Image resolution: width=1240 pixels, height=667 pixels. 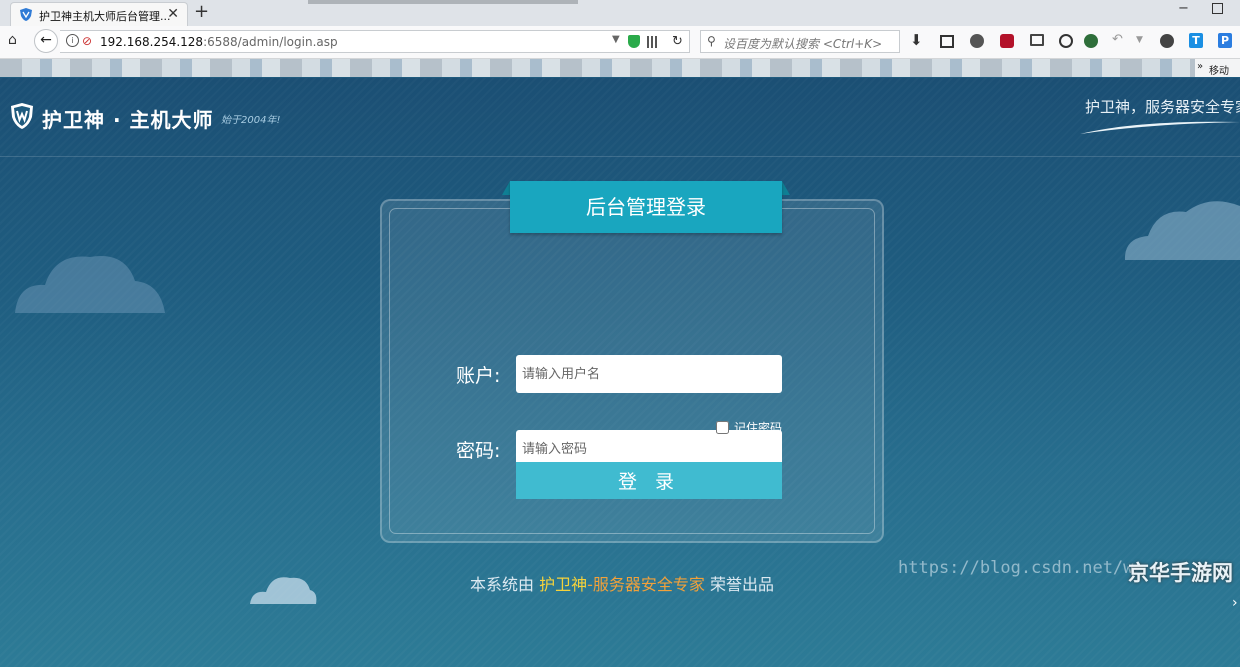 I want to click on slogan-swoosh, so click(x=1160, y=127).